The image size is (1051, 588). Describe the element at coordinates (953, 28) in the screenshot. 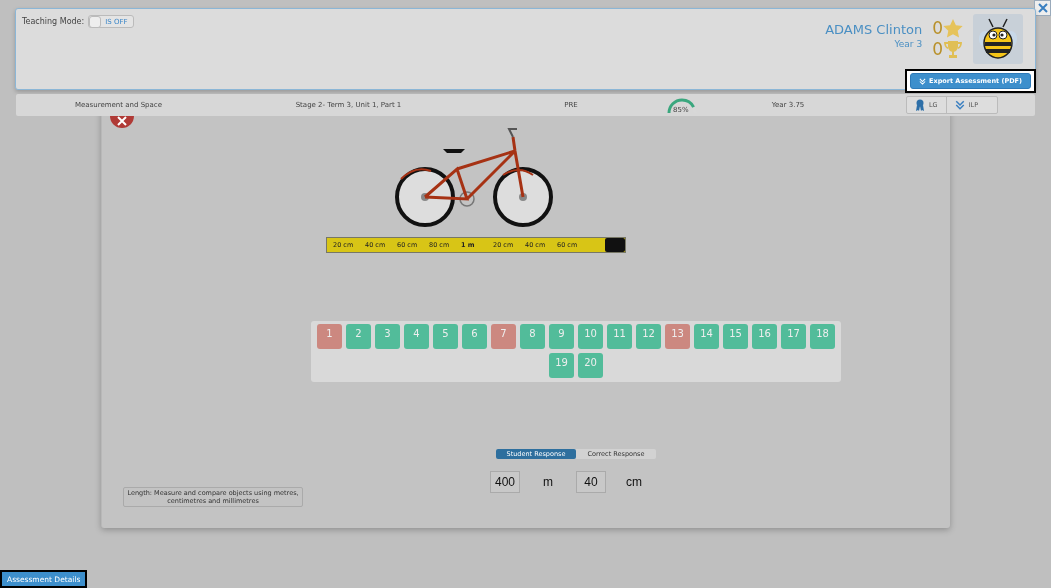

I see `star-icon` at that location.